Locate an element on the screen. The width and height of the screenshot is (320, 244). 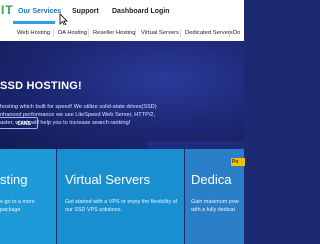
subnav-da-hosting: DA Hosting is located at coordinates (72, 33).